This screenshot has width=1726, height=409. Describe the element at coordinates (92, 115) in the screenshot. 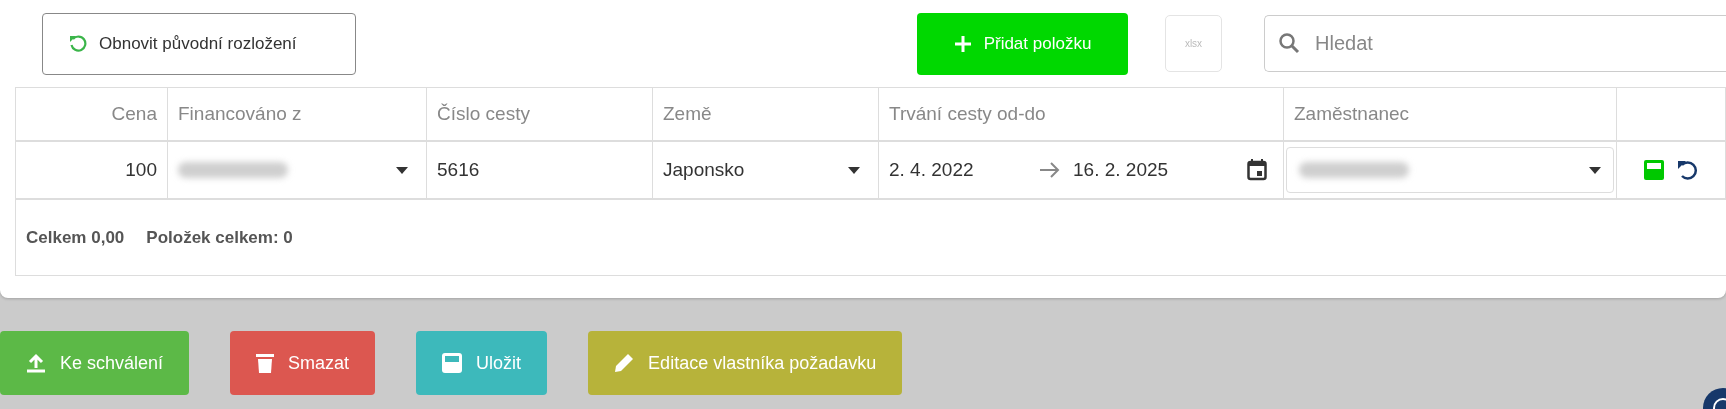

I see `column-header: Cena` at that location.